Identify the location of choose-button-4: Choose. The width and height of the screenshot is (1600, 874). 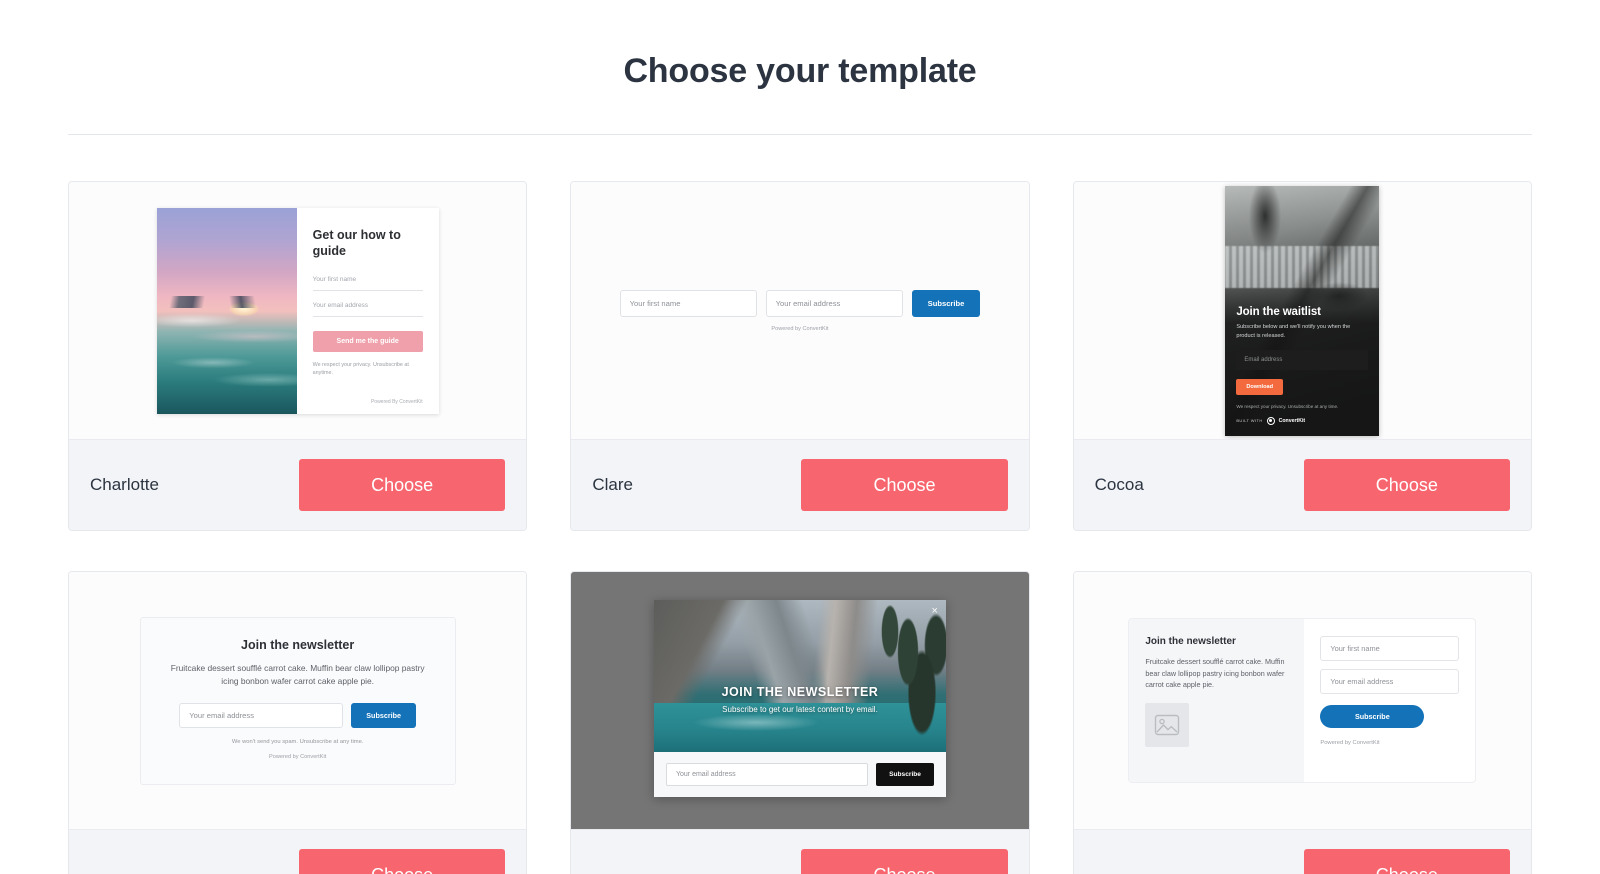
(402, 861).